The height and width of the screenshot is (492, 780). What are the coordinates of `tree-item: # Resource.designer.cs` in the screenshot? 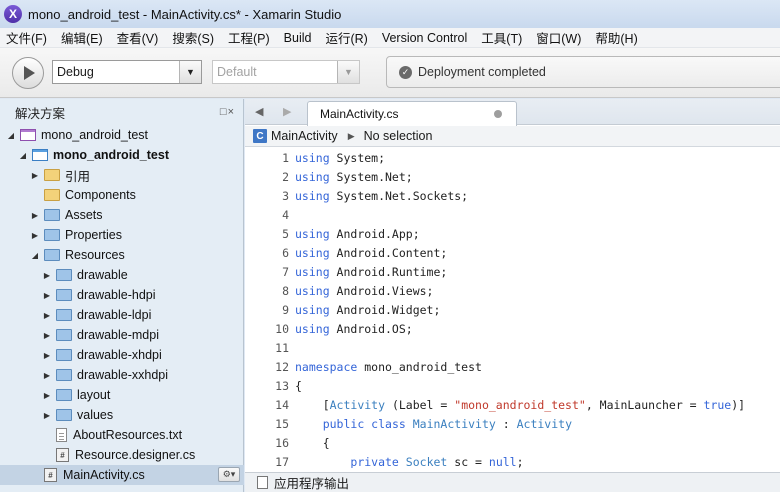 It's located at (122, 455).